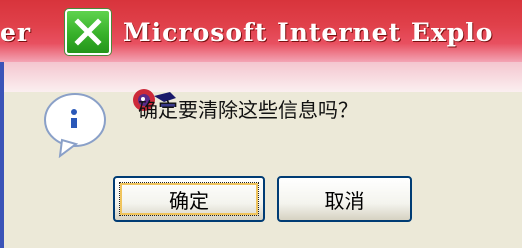 The height and width of the screenshot is (248, 522). I want to click on dialog-message: 确定要清除这些信息吗？, so click(248, 110).